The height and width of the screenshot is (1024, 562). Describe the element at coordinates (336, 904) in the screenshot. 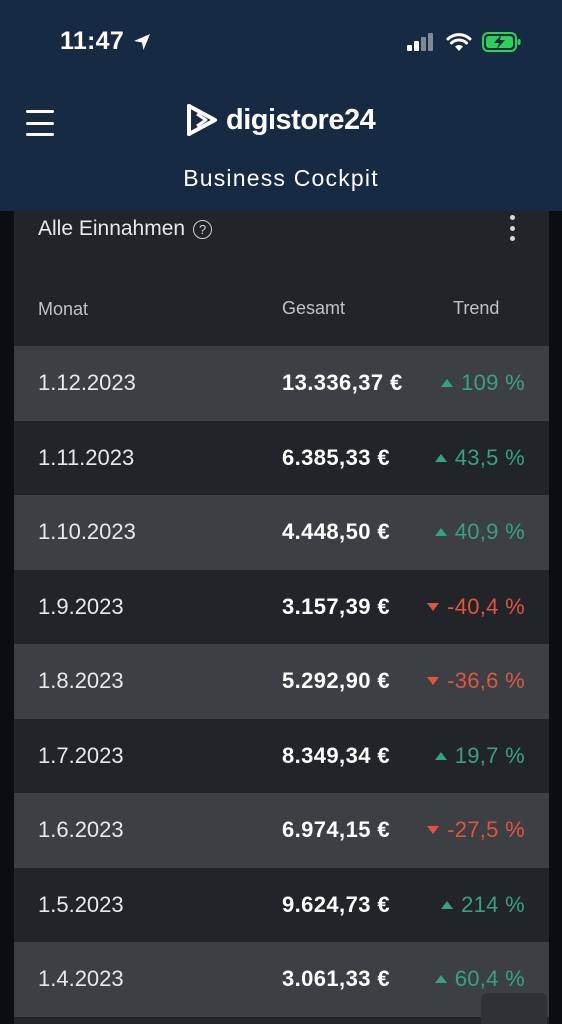

I see `row-total: 9.624,73 €` at that location.